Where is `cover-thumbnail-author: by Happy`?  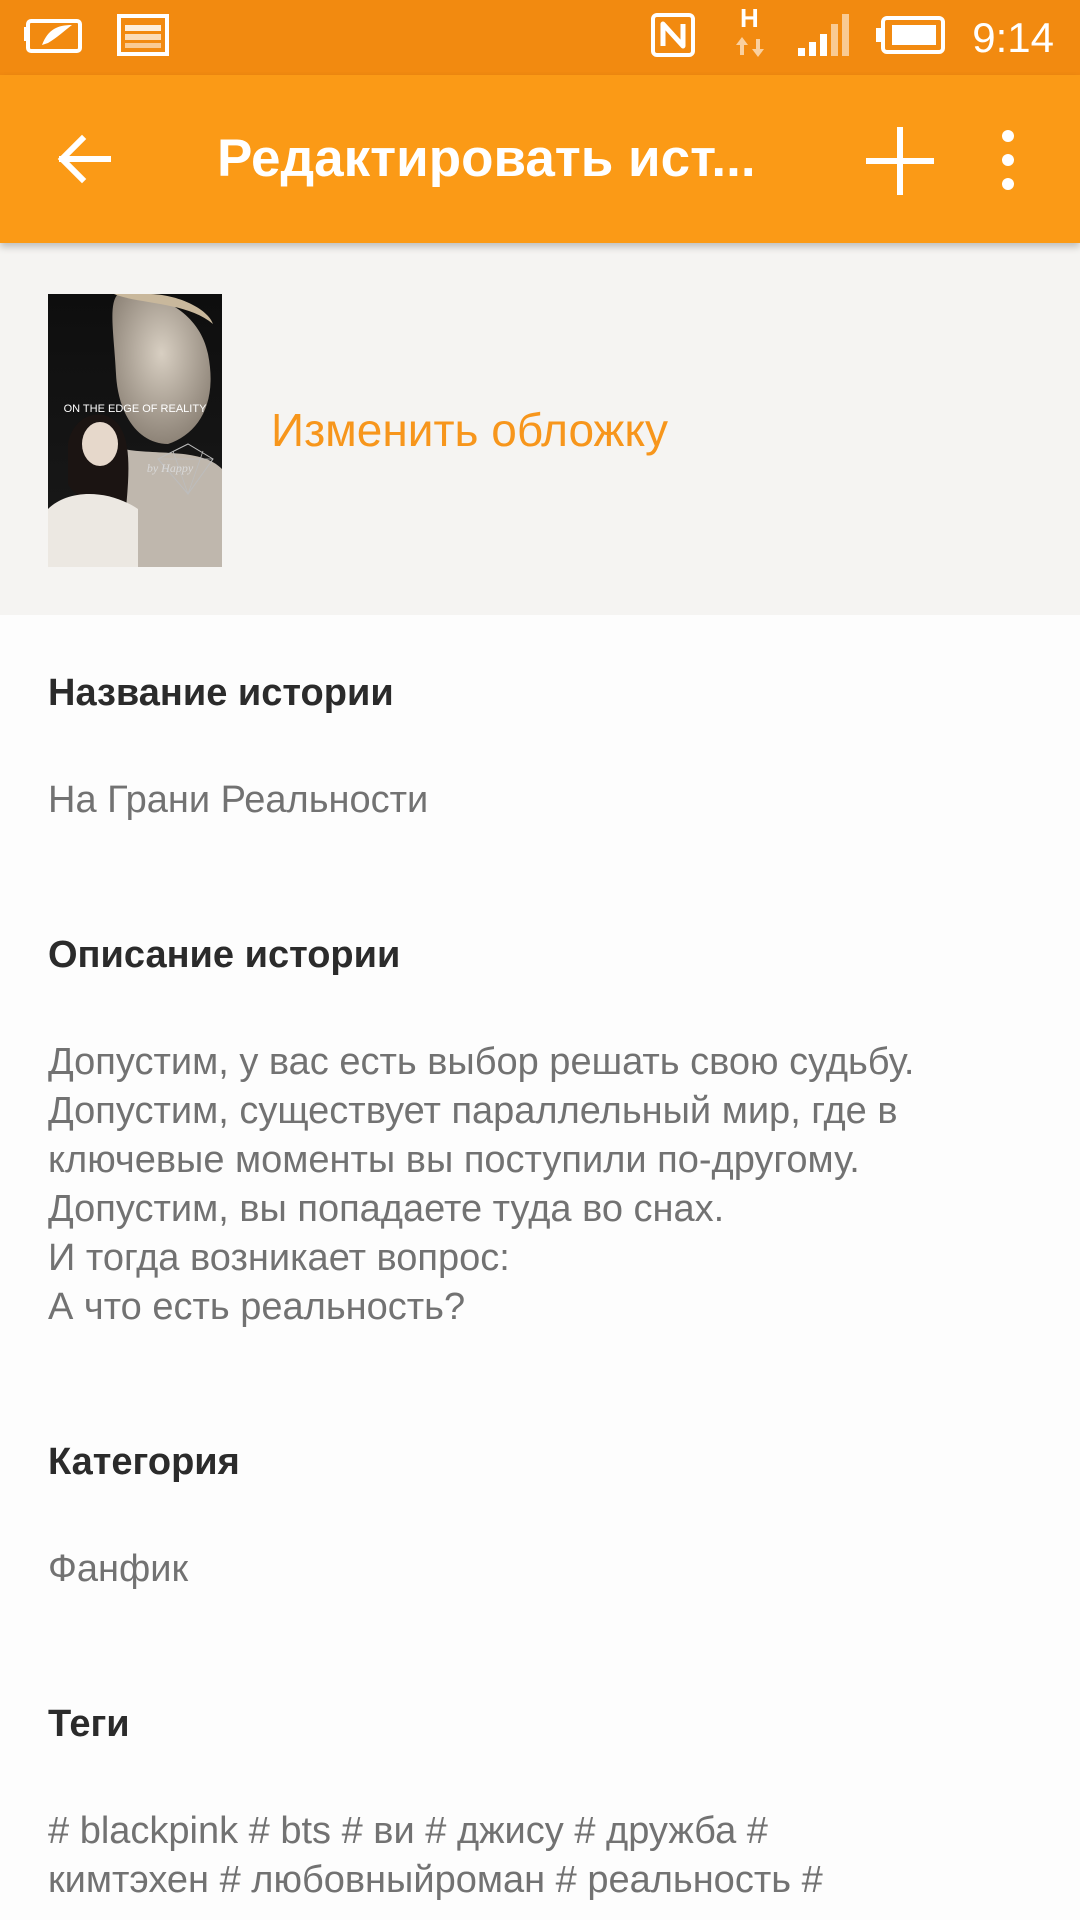 cover-thumbnail-author: by Happy is located at coordinates (170, 468).